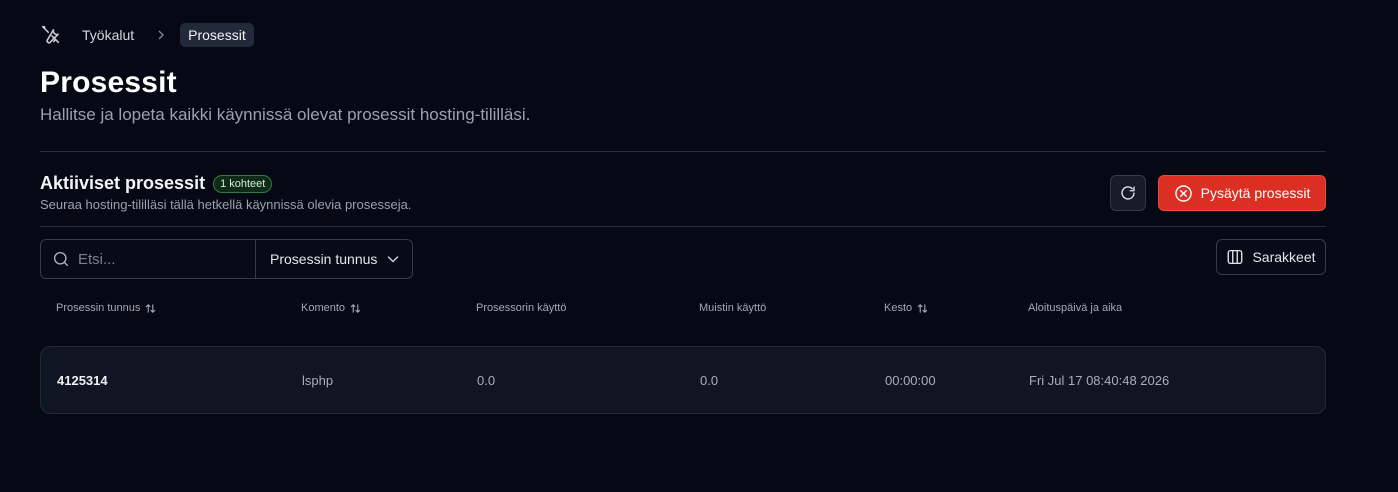  Describe the element at coordinates (521, 308) in the screenshot. I see `column-header-cpu: Prosessorin käyttö` at that location.